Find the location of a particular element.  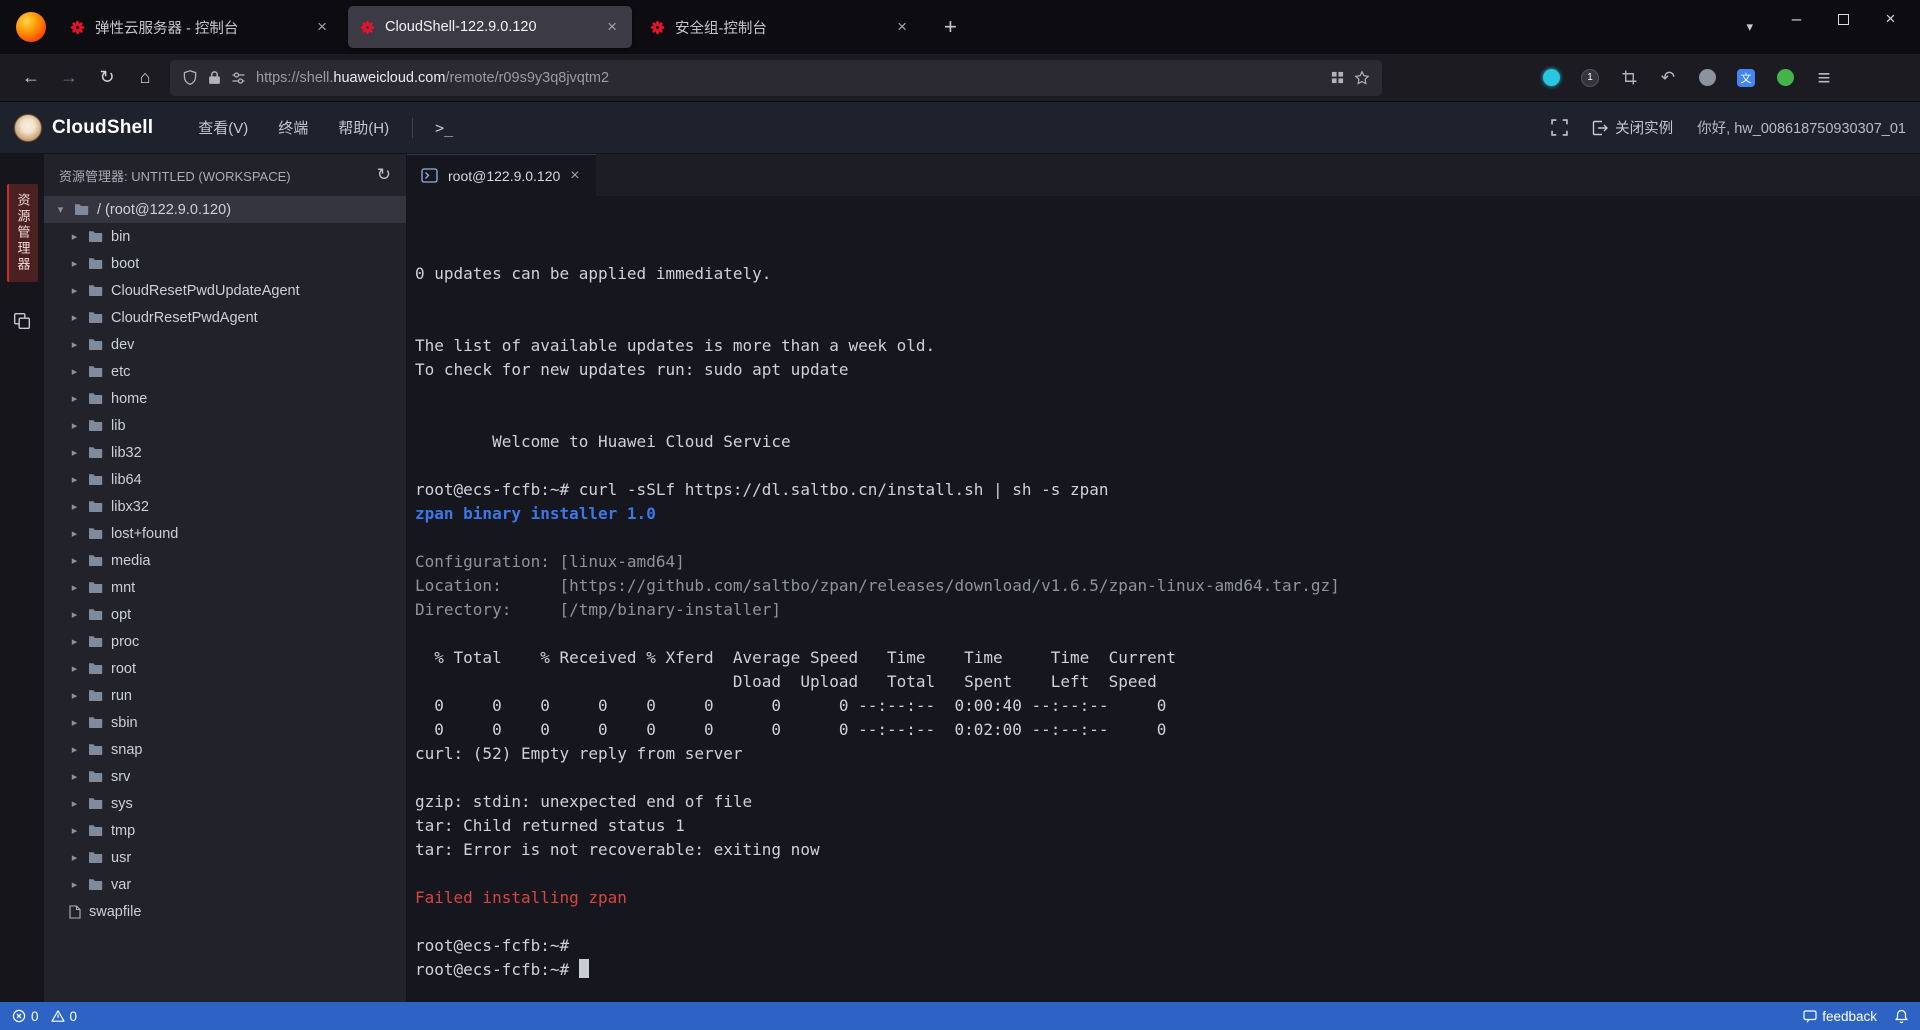

tree-item: ▸ sbin is located at coordinates (225, 722).